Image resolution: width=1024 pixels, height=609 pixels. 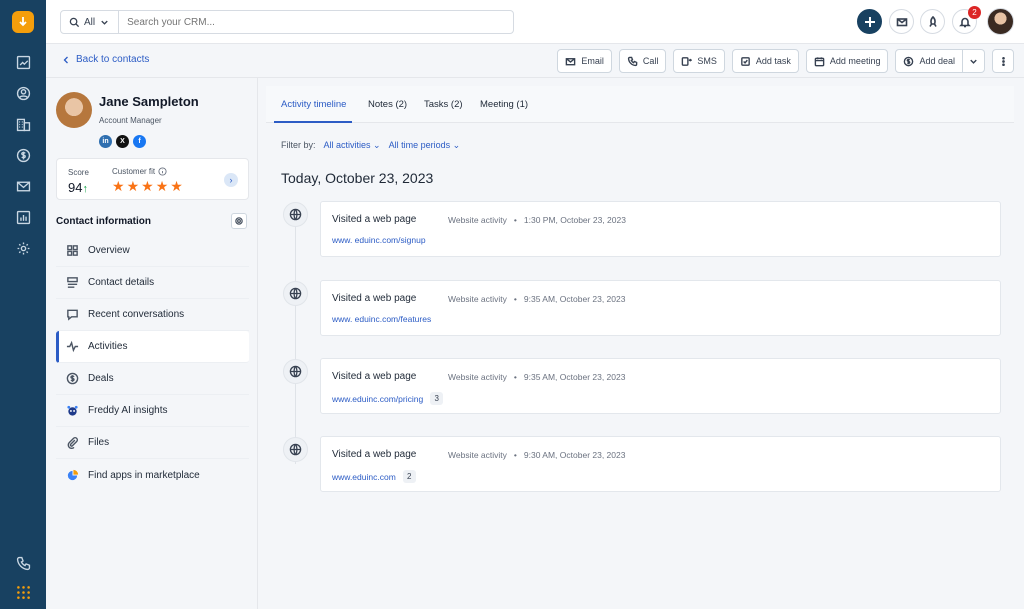 I want to click on x-twitter-icon: X, so click(x=122, y=141).